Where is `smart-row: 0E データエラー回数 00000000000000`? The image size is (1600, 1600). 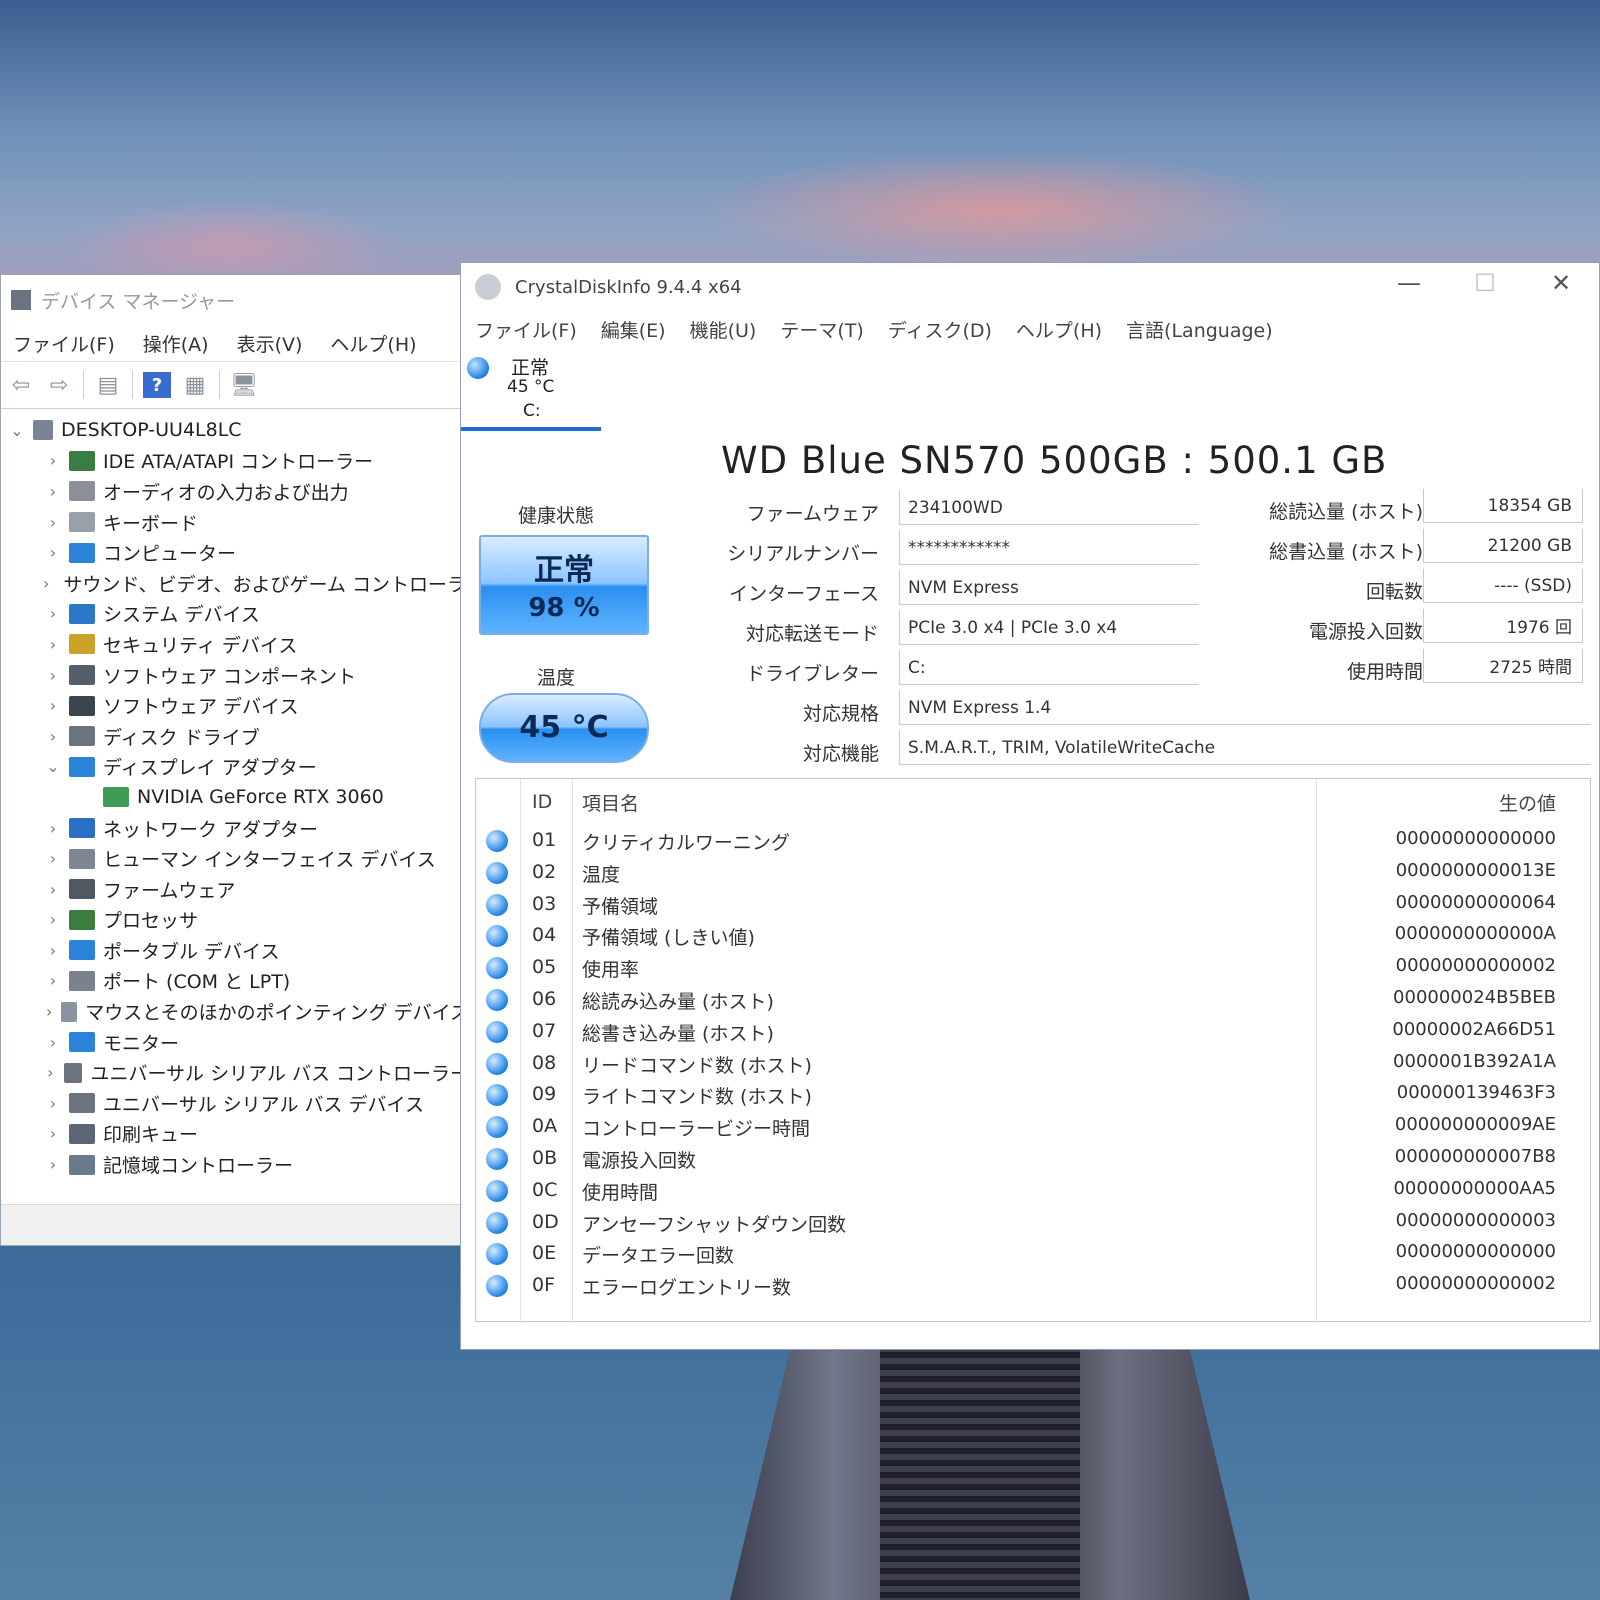
smart-row: 0E データエラー回数 00000000000000 is located at coordinates (1033, 1254).